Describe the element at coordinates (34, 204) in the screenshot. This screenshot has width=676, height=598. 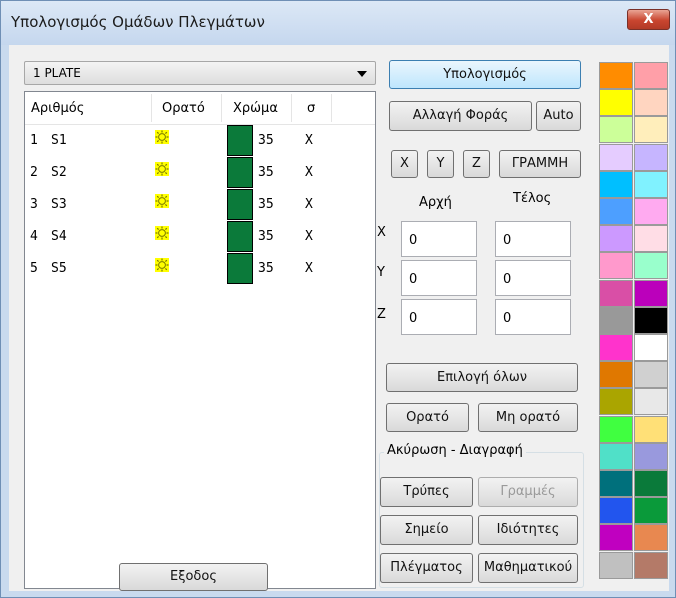
I see `row-number: 3` at that location.